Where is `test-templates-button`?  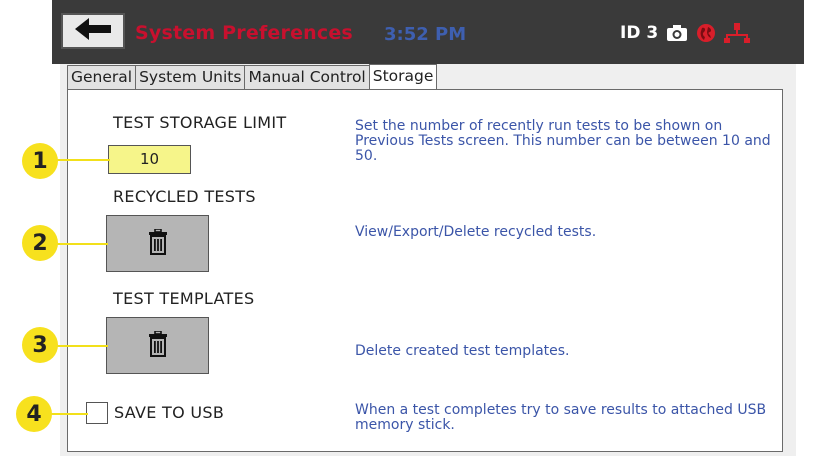
test-templates-button is located at coordinates (157, 345).